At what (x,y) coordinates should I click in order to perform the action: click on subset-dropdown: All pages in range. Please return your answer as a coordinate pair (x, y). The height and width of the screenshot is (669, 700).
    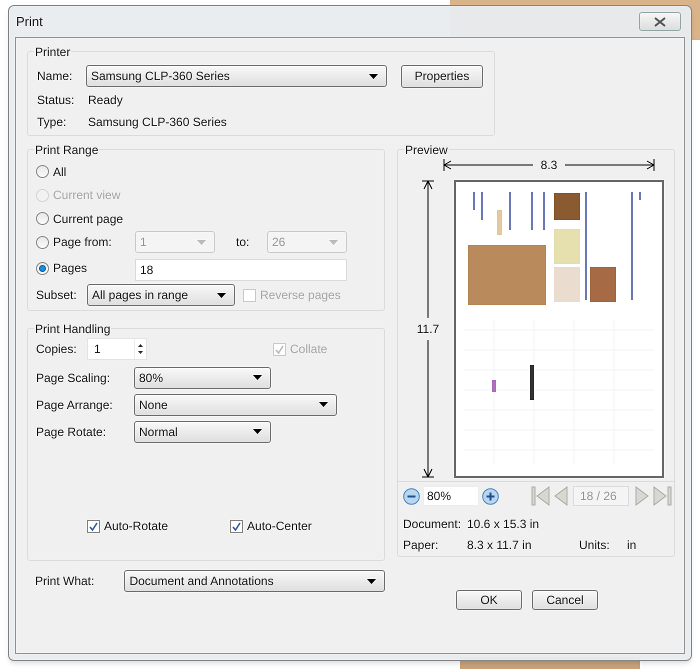
    Looking at the image, I should click on (161, 295).